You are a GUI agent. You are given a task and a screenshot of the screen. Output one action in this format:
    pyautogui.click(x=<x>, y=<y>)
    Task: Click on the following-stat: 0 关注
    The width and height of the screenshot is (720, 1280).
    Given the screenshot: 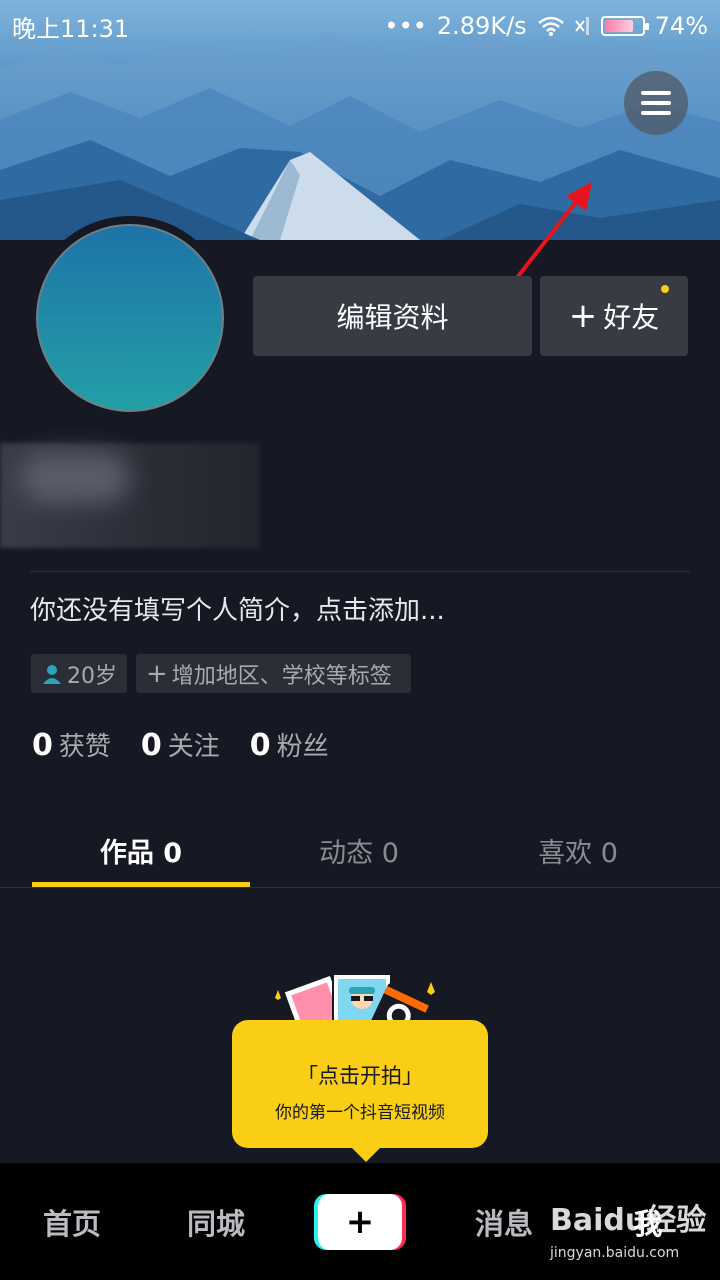 What is the action you would take?
    pyautogui.click(x=180, y=744)
    